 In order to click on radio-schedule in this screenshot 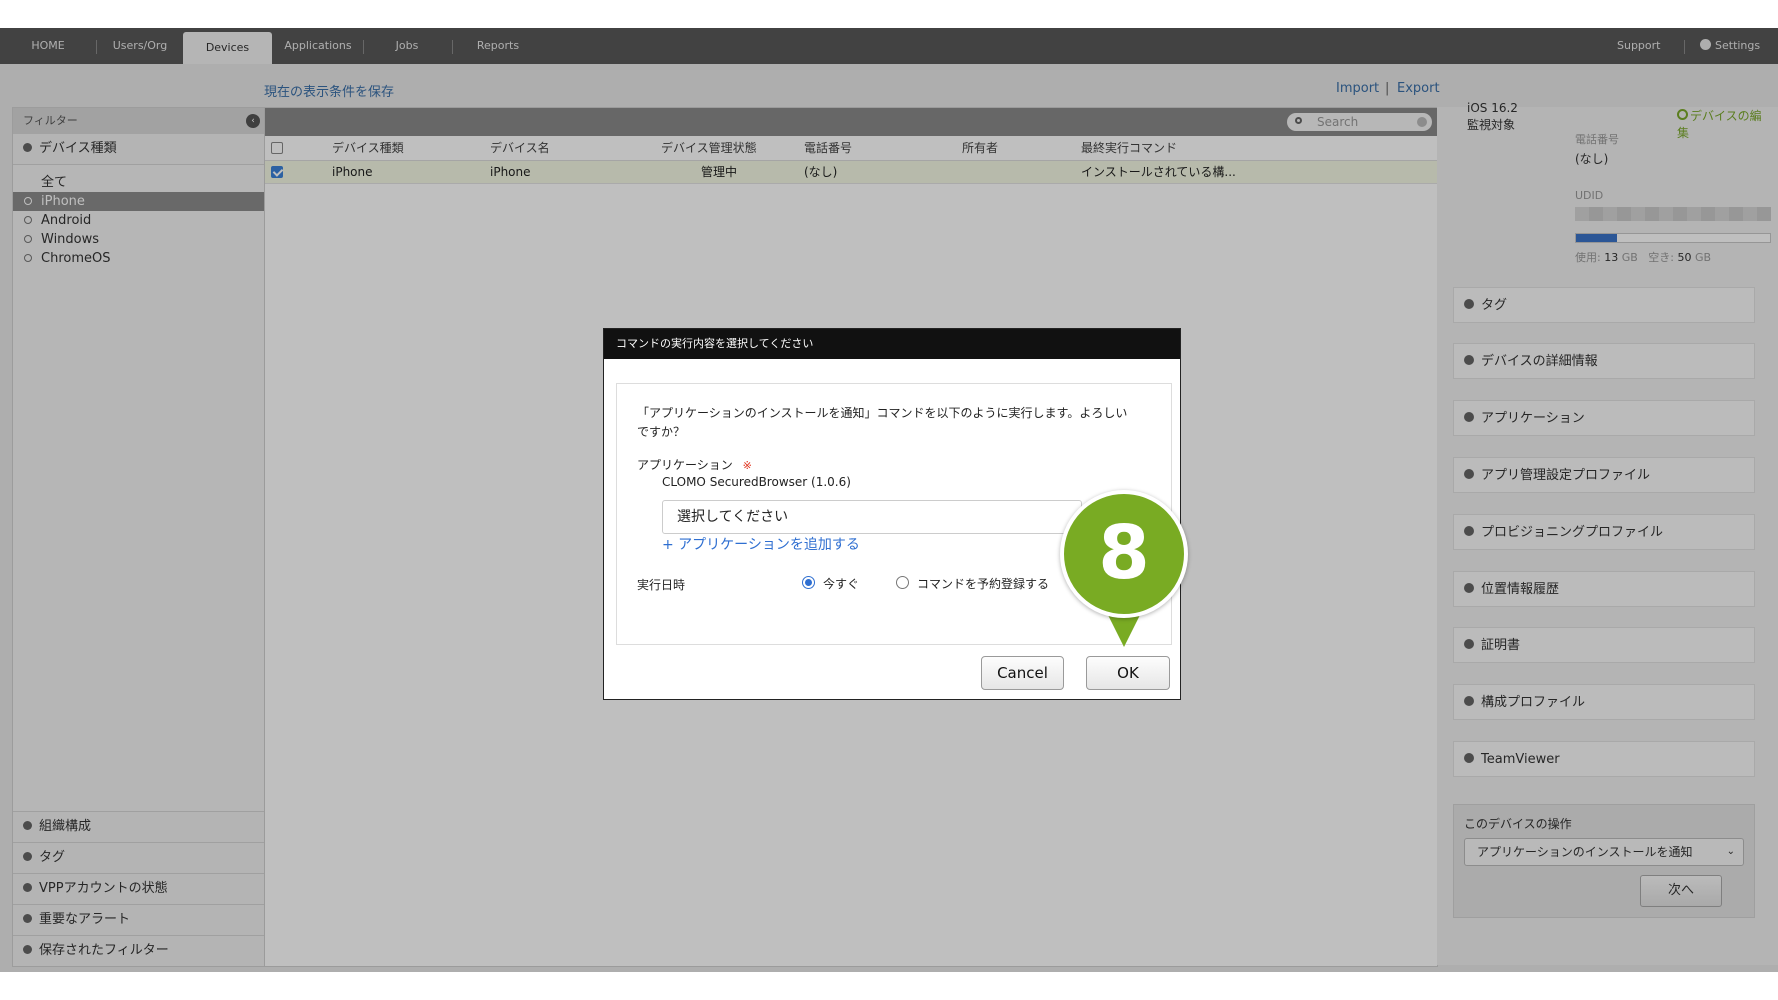, I will do `click(902, 582)`.